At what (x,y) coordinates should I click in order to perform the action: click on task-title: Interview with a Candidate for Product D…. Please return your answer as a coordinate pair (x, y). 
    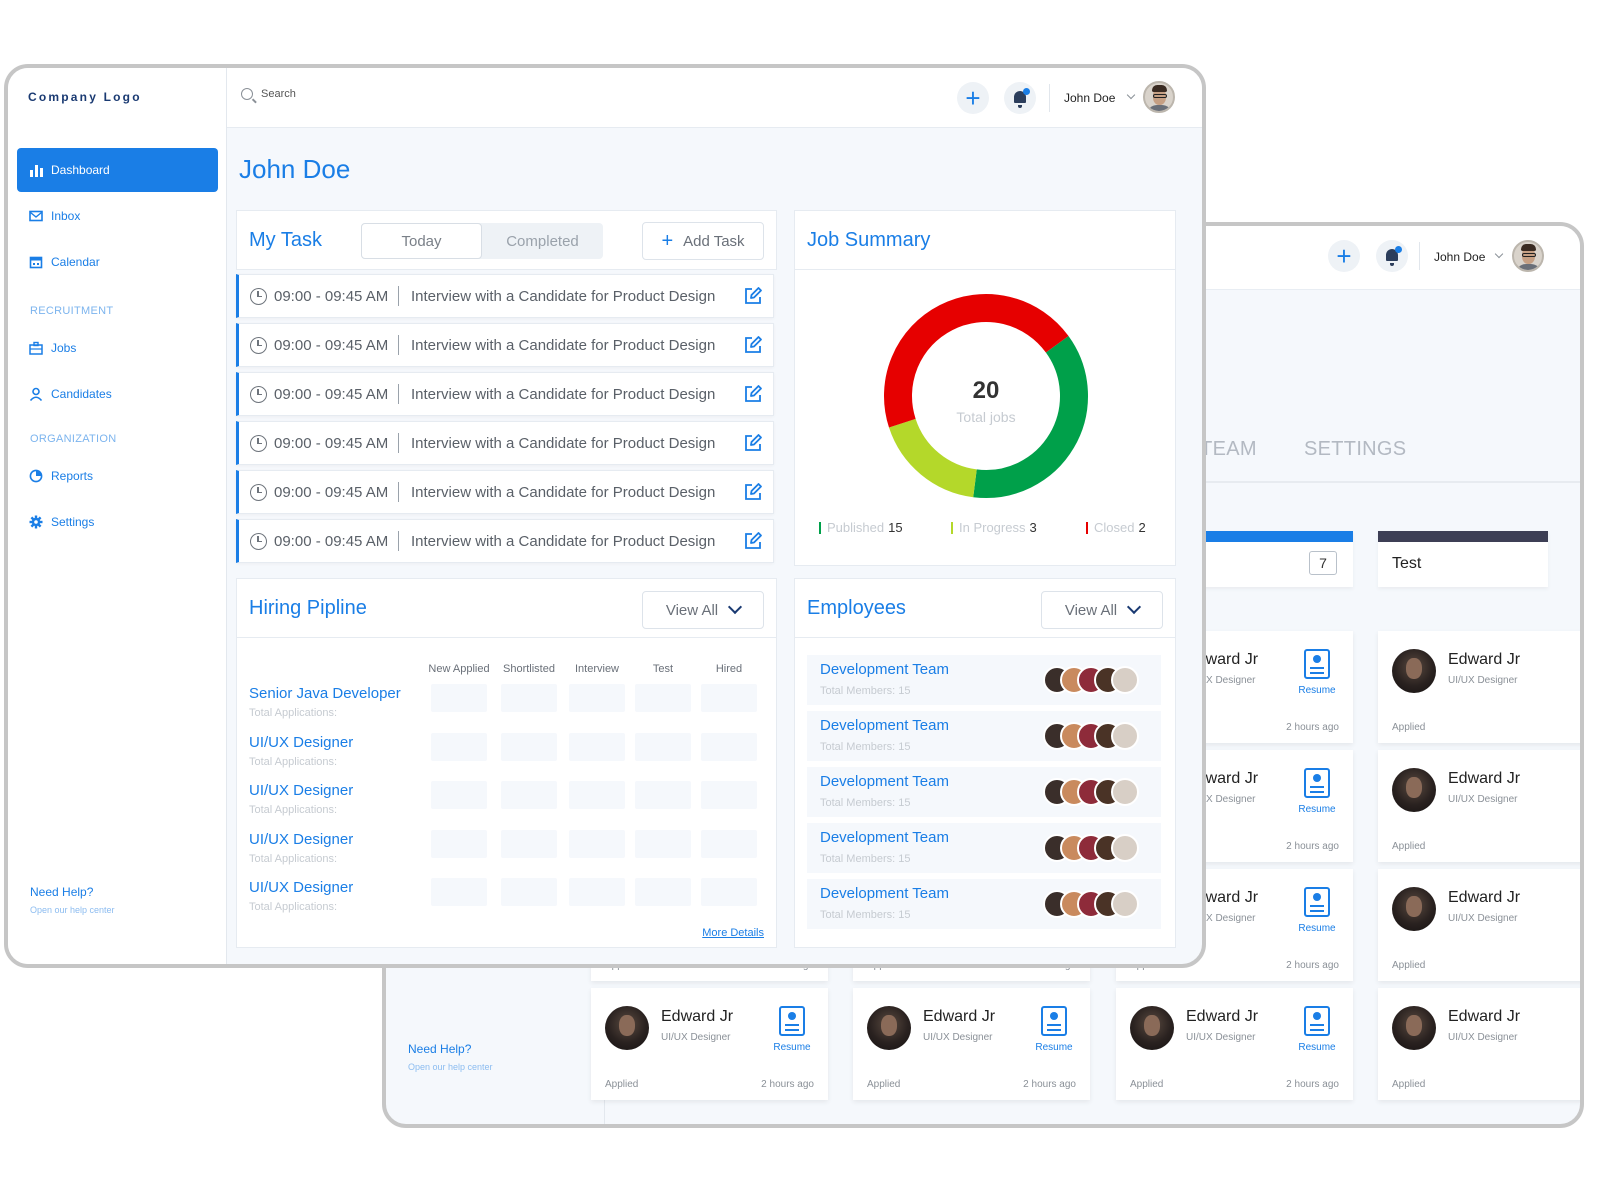
    Looking at the image, I should click on (563, 394).